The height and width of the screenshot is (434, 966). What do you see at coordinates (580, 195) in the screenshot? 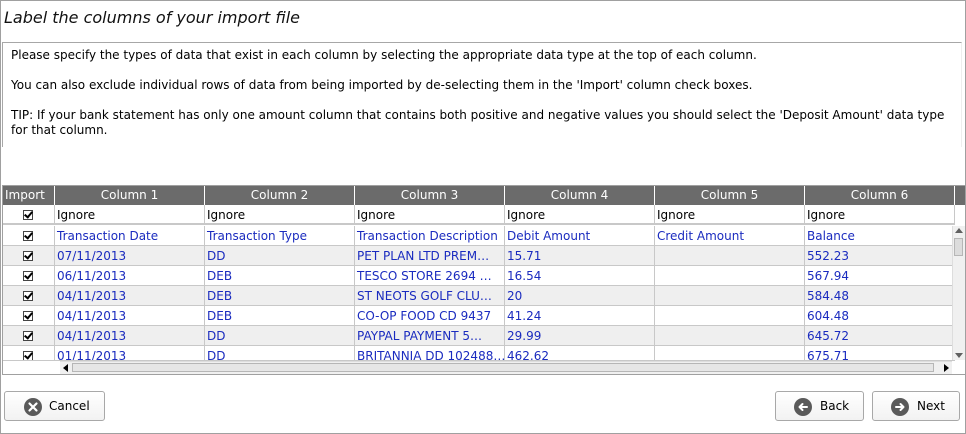
I see `column-header-4: Column 4` at bounding box center [580, 195].